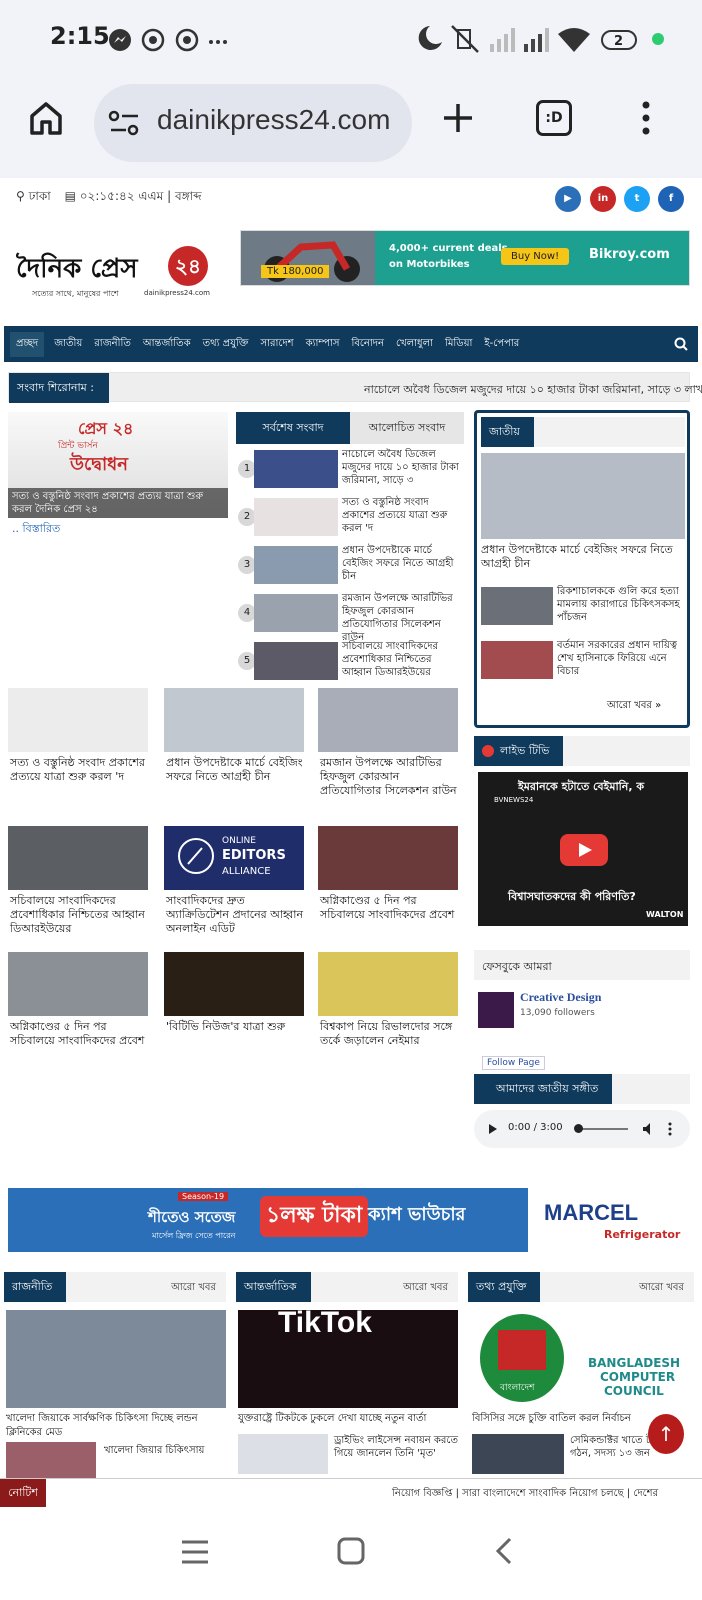 The height and width of the screenshot is (1600, 702). What do you see at coordinates (68, 344) in the screenshot?
I see `nav-item-national: জাতীয়` at bounding box center [68, 344].